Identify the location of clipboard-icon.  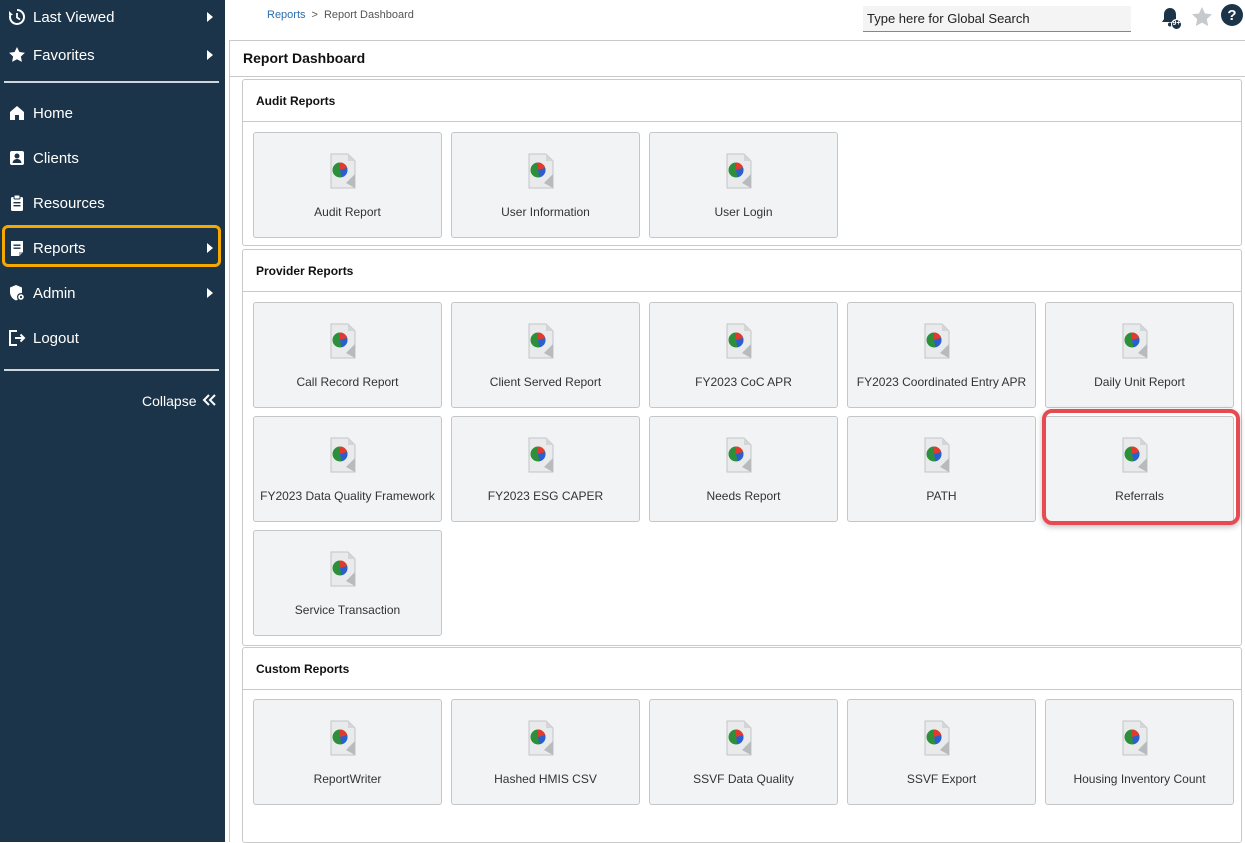
(17, 203).